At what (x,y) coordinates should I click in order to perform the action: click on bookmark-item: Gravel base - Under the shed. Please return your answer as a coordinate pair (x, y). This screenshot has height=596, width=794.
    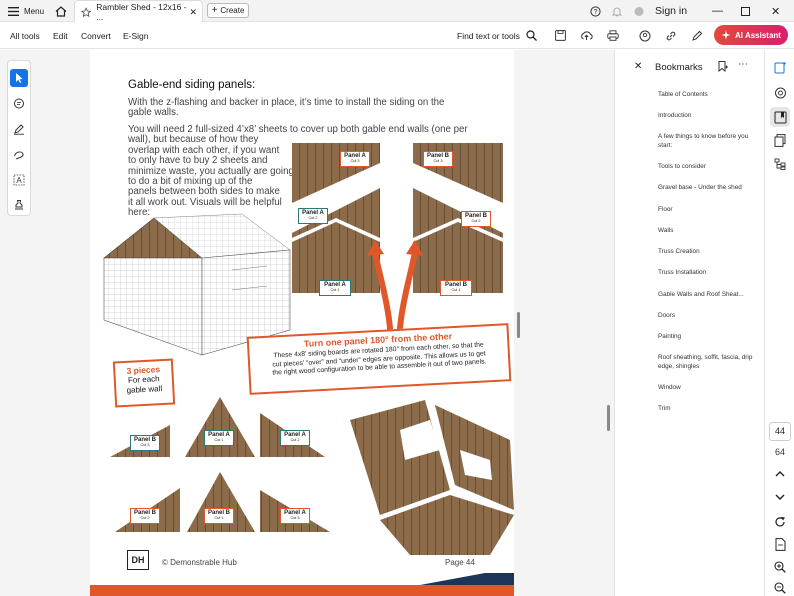
    Looking at the image, I should click on (708, 188).